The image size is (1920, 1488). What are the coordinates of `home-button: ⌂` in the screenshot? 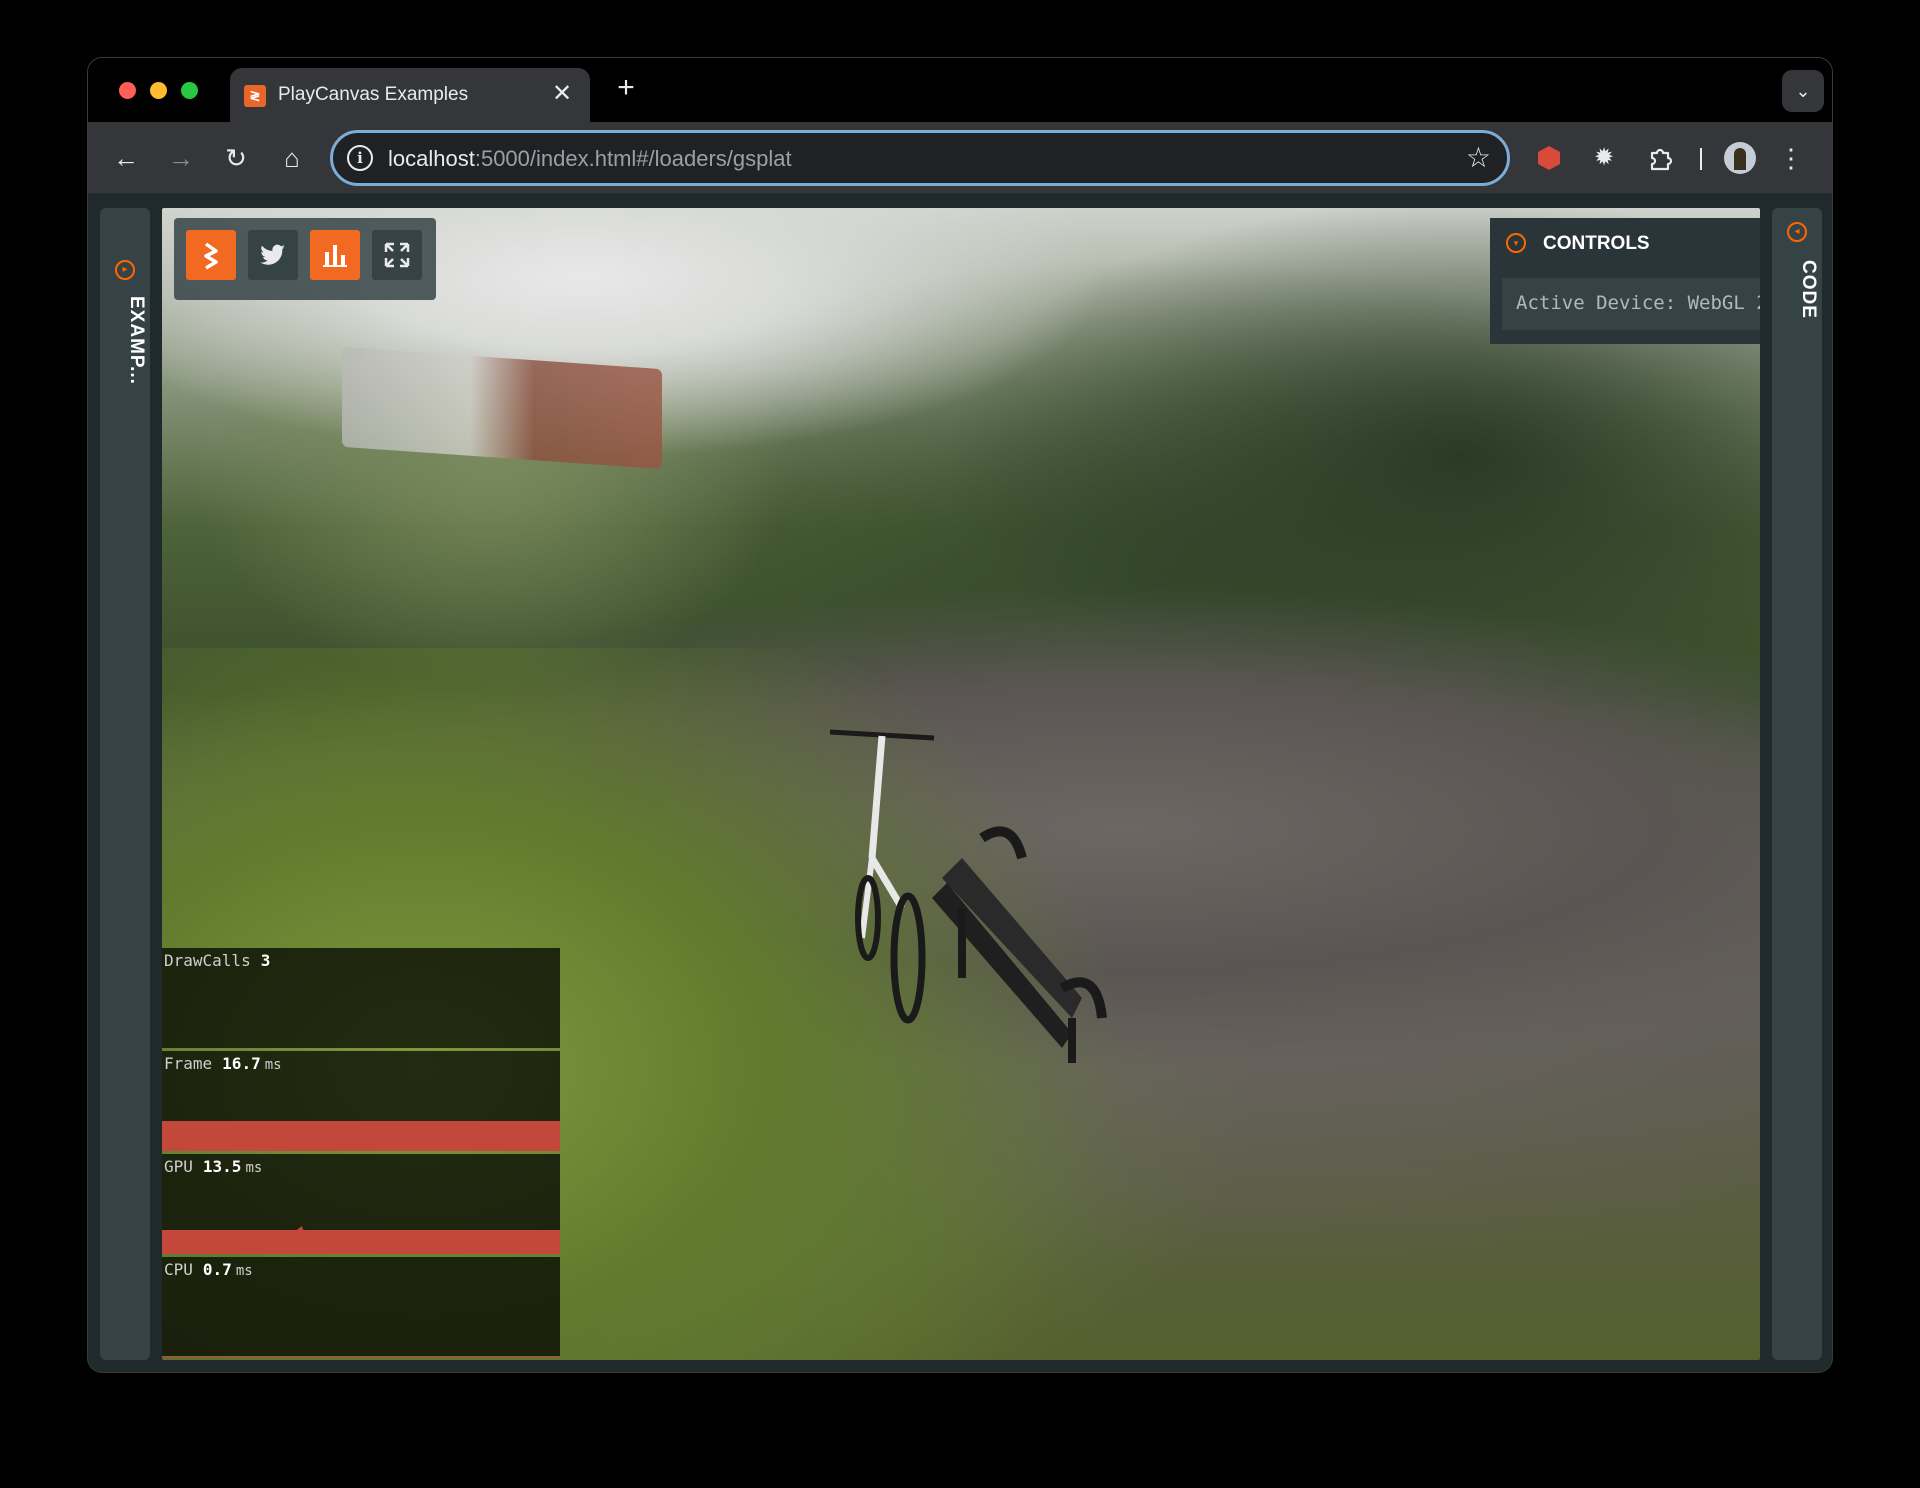 It's located at (292, 158).